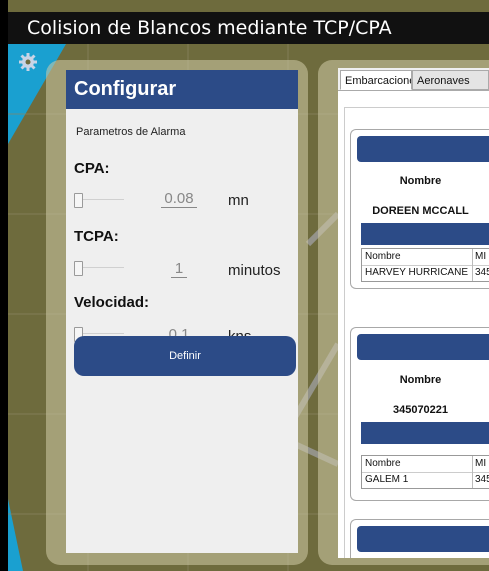  I want to click on table-row: HARVEY HURRICANE 345, so click(425, 273).